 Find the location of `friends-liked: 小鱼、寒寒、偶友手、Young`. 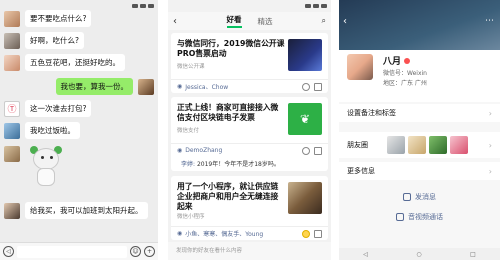

friends-liked: 小鱼、寒寒、偶友手、Young is located at coordinates (224, 233).